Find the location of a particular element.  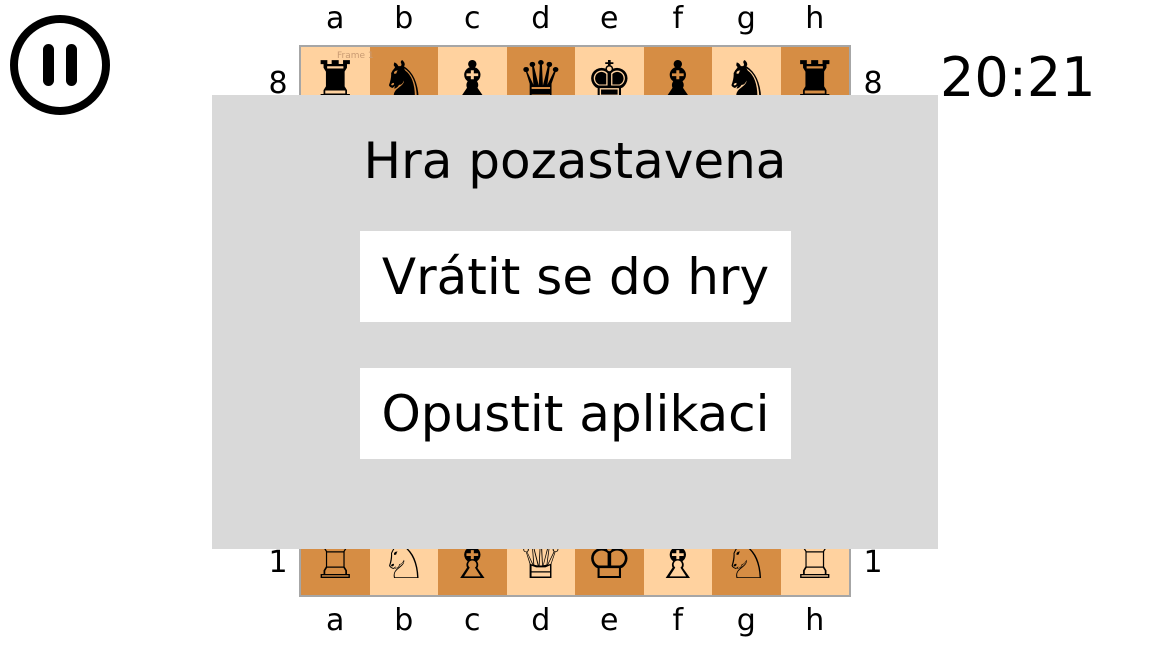

pause-icon is located at coordinates (60, 65).